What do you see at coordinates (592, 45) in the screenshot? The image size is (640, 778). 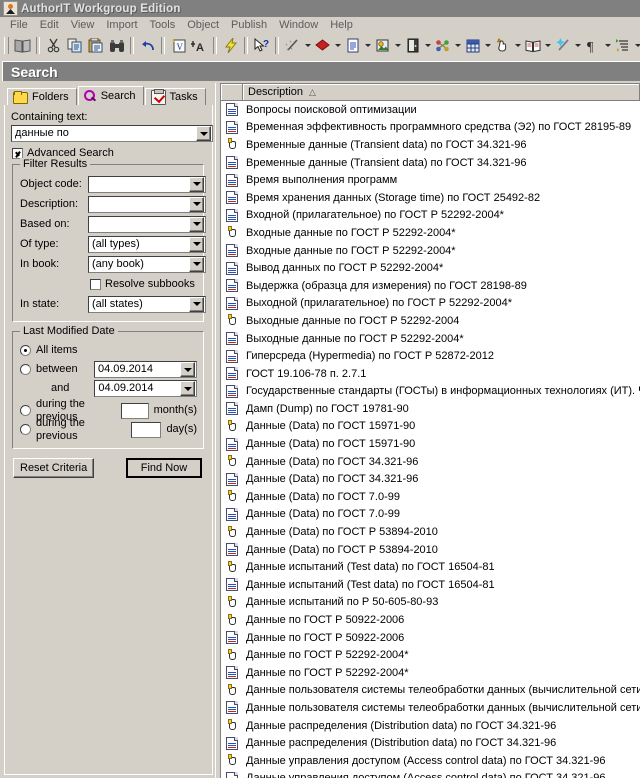 I see `pilcrow-icon: ¶` at bounding box center [592, 45].